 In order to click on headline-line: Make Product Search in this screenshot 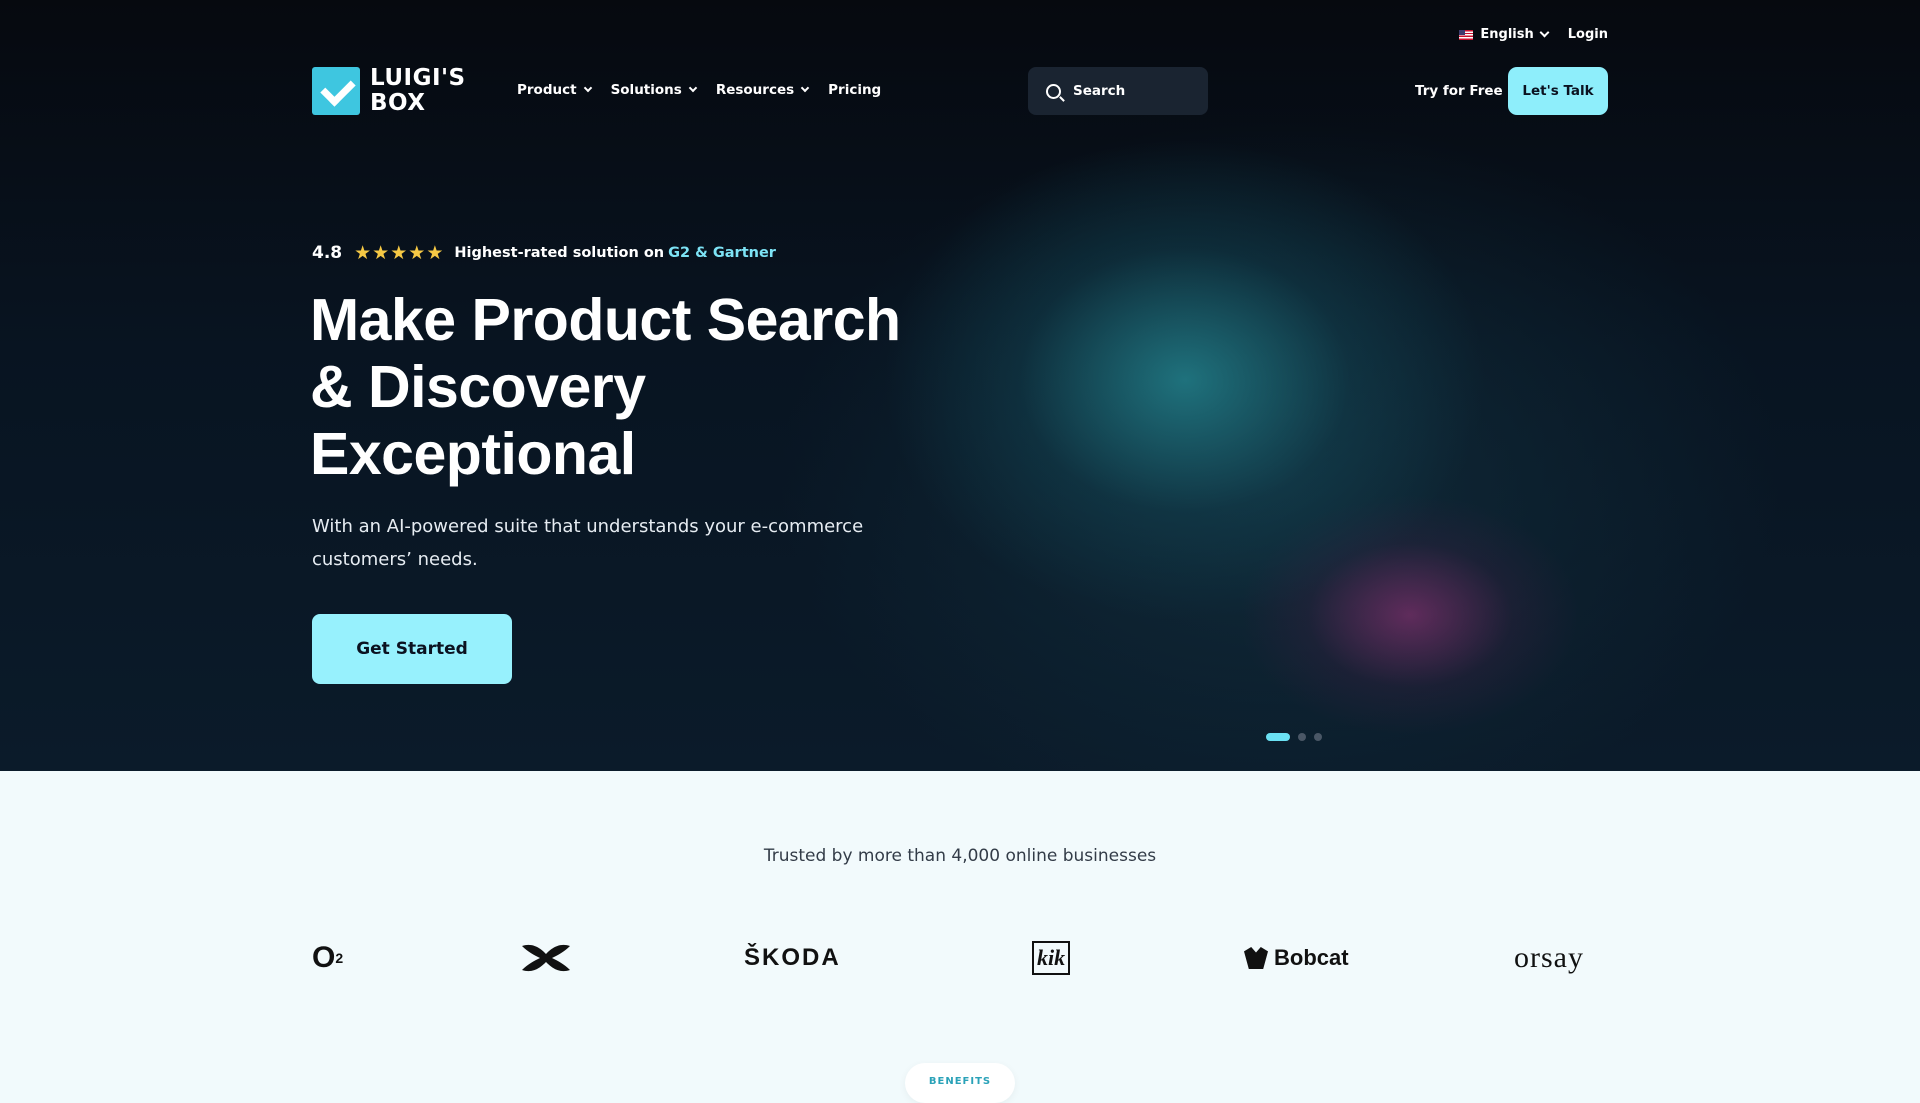, I will do `click(605, 320)`.